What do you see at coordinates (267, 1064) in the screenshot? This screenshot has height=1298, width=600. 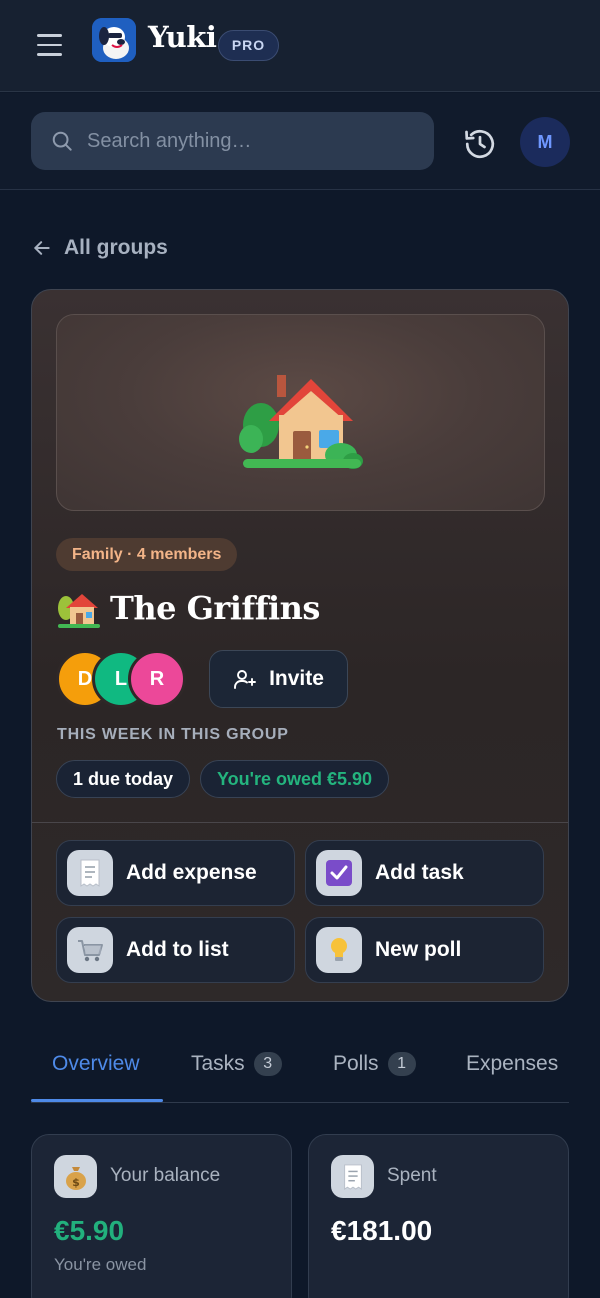 I see `tab-count-badge: 3` at bounding box center [267, 1064].